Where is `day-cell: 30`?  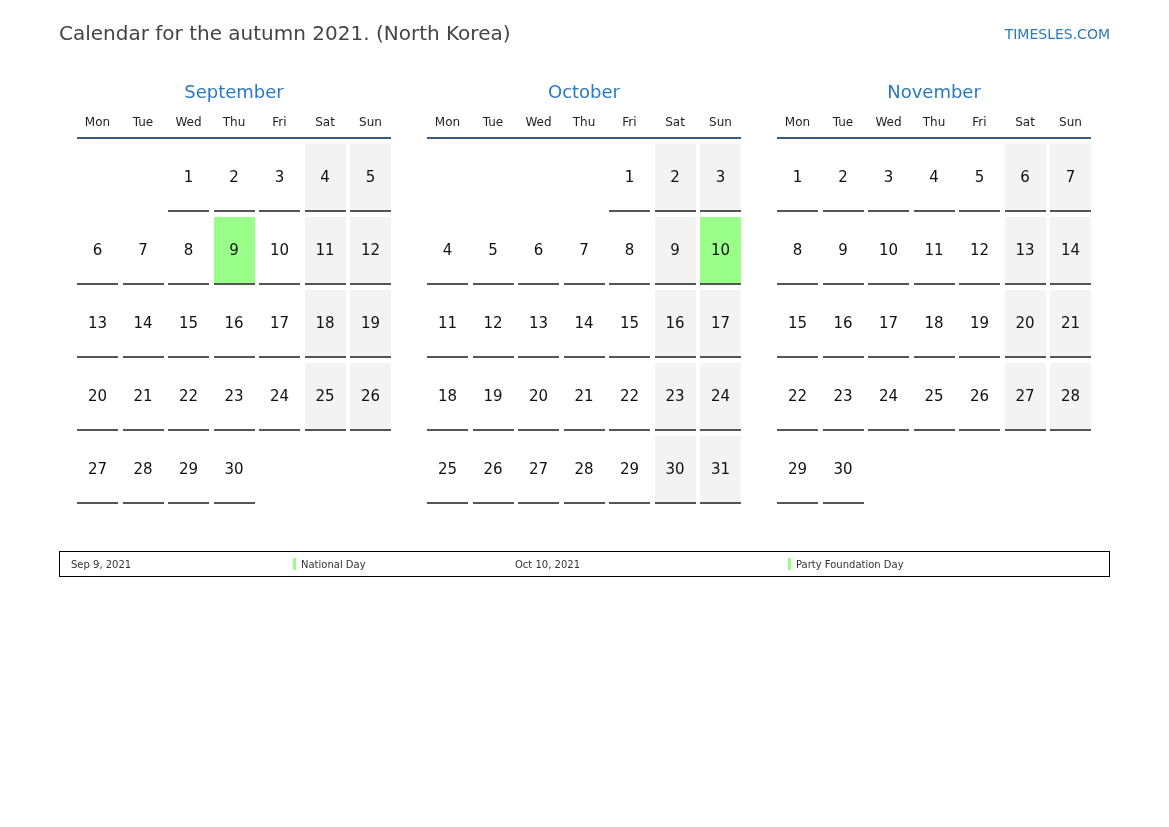 day-cell: 30 is located at coordinates (675, 470).